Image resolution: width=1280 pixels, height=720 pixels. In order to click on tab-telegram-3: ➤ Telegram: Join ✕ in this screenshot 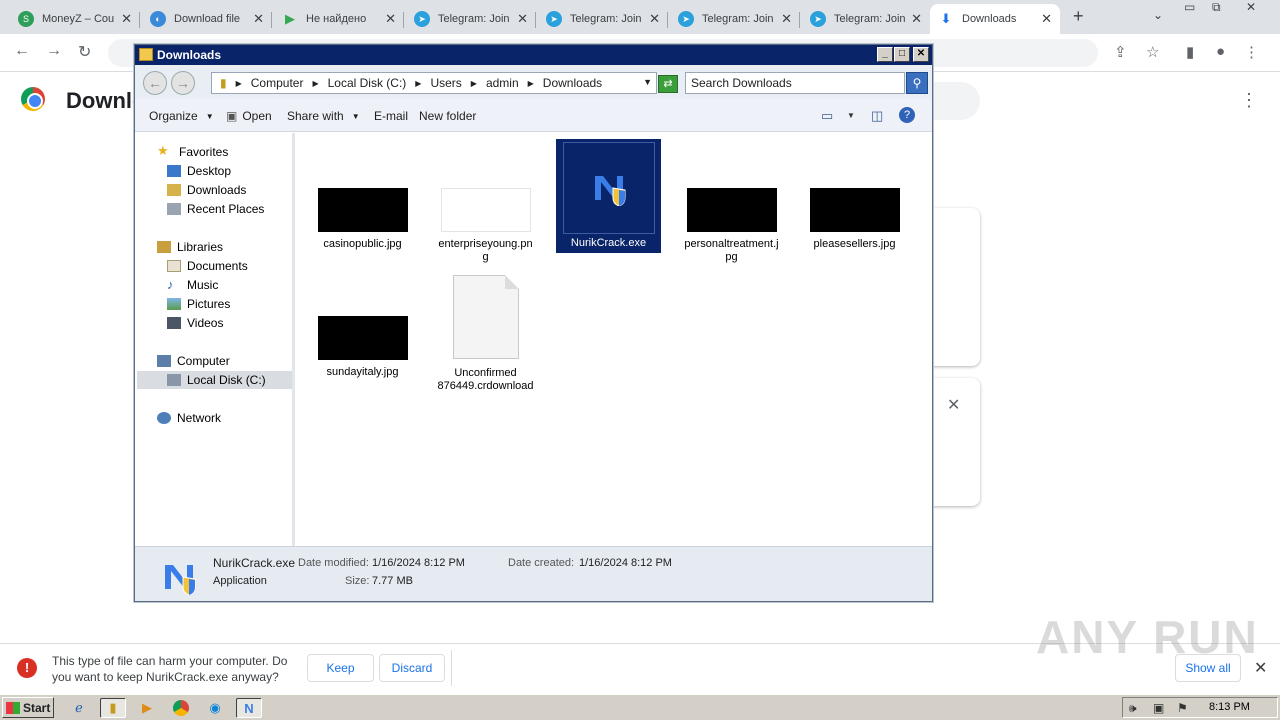, I will do `click(735, 19)`.